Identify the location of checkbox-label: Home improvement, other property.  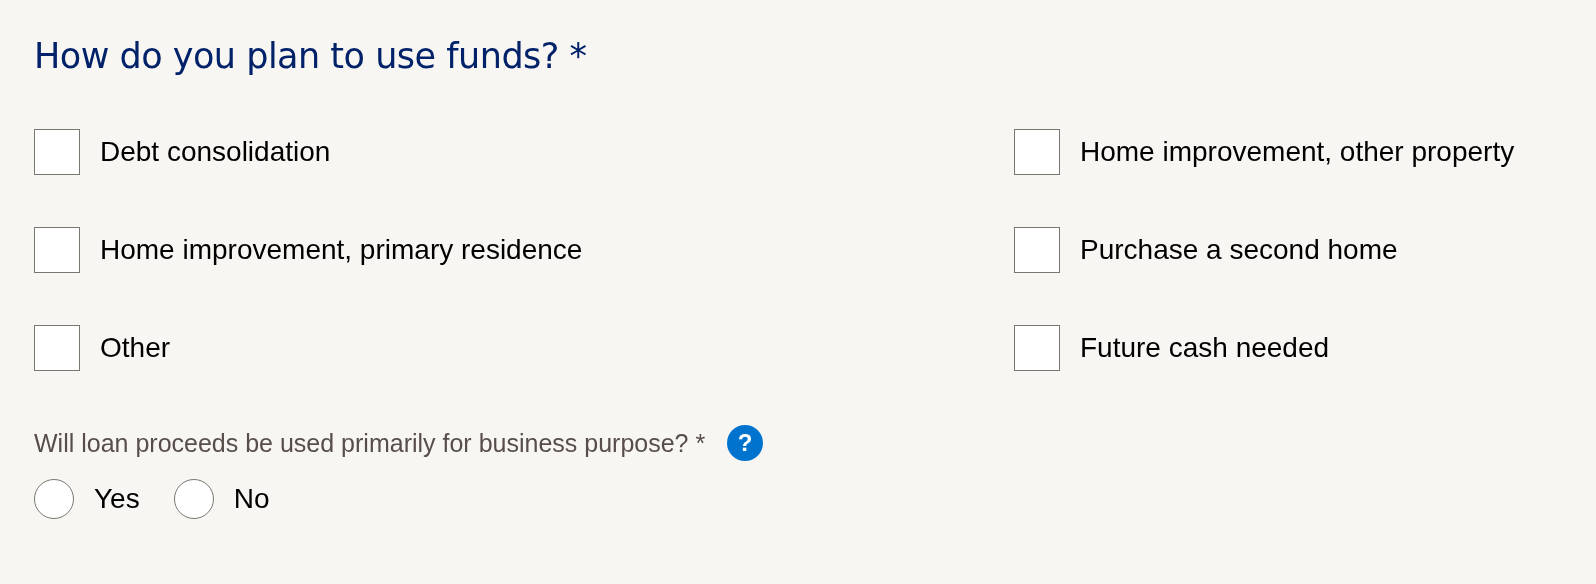
(1297, 152).